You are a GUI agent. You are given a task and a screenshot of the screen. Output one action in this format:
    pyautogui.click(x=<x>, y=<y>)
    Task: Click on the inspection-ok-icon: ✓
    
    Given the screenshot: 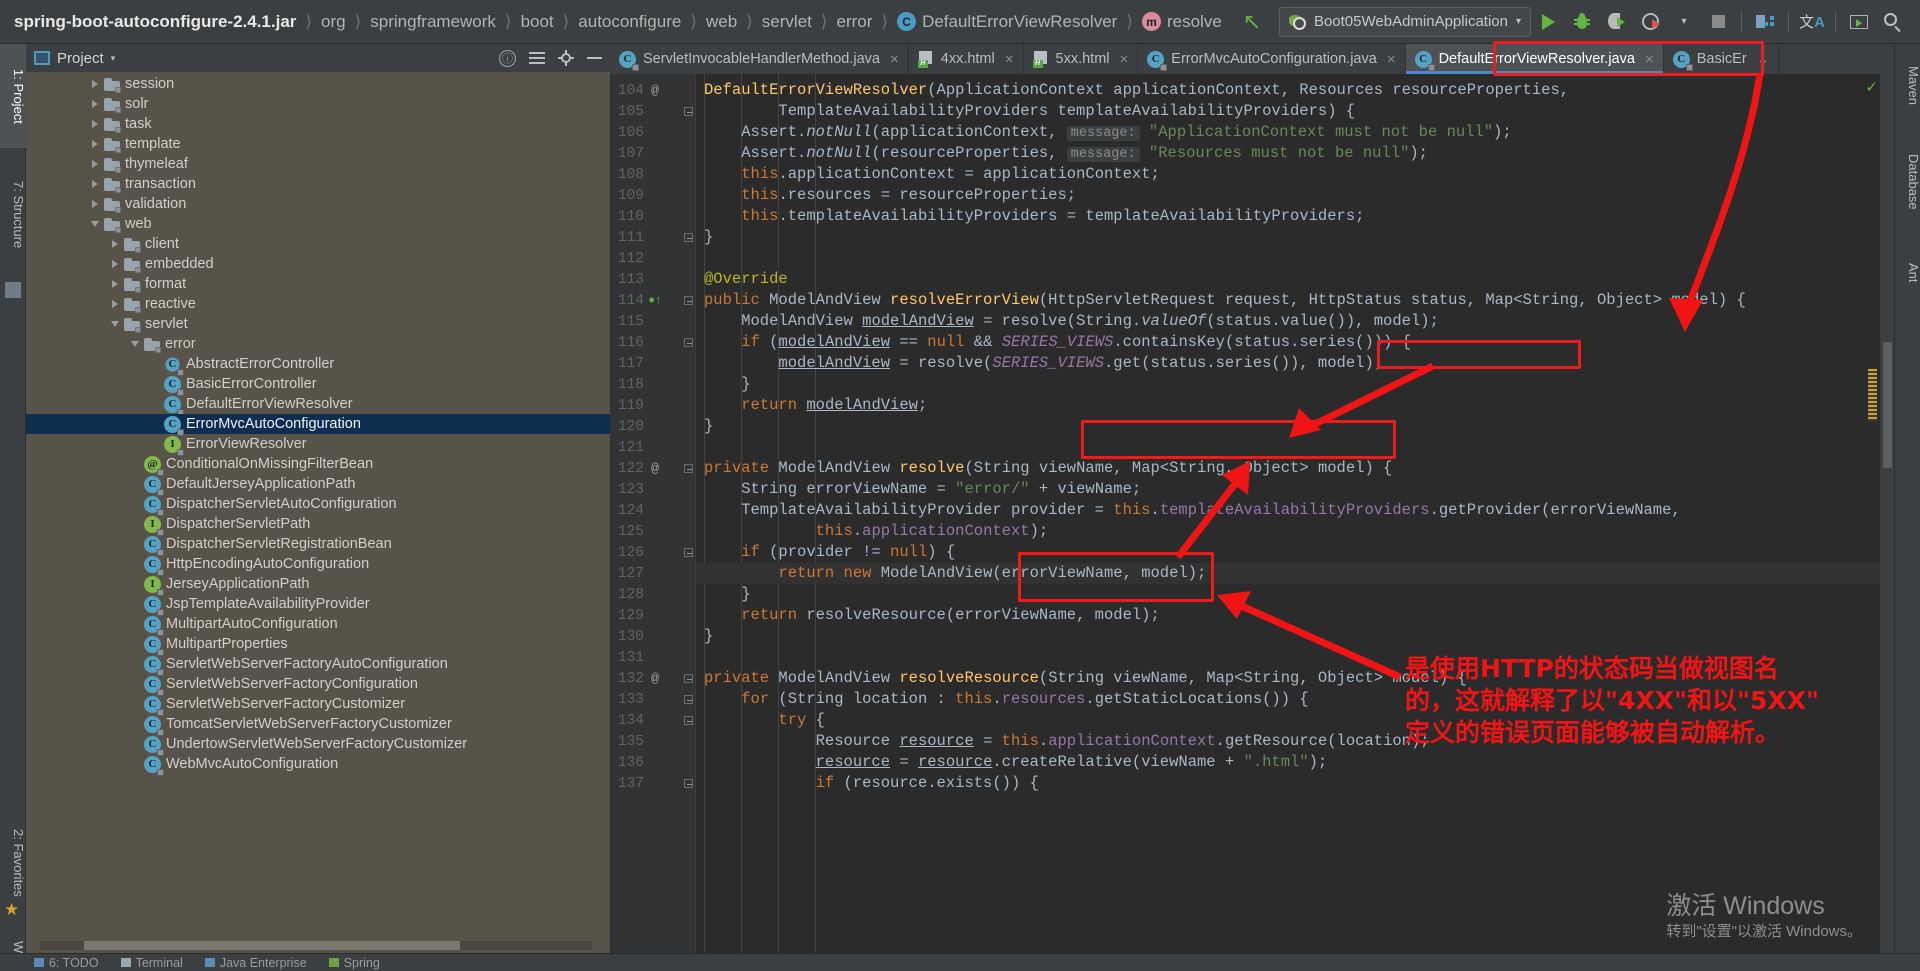 What is the action you would take?
    pyautogui.click(x=1871, y=87)
    